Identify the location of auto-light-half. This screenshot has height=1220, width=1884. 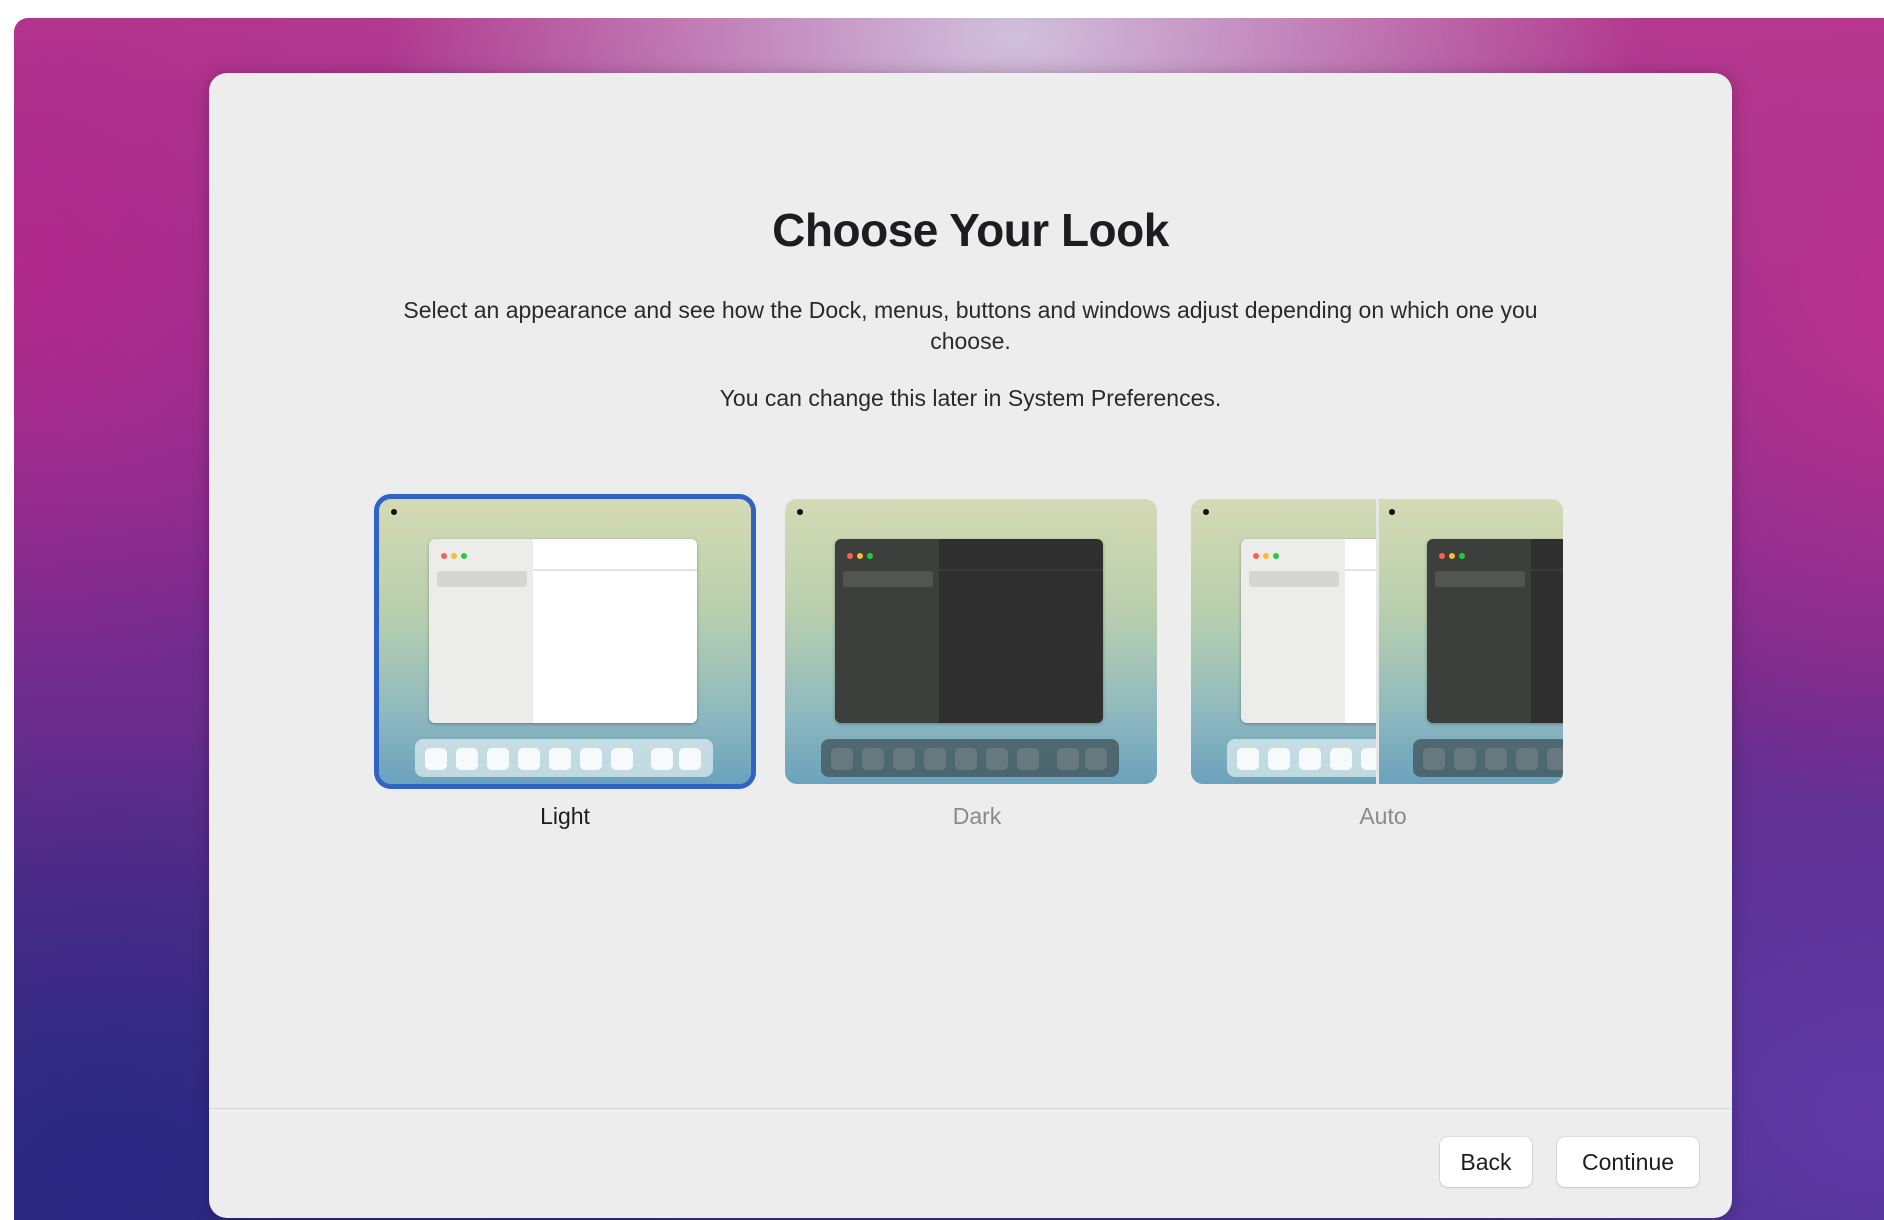
(1284, 641).